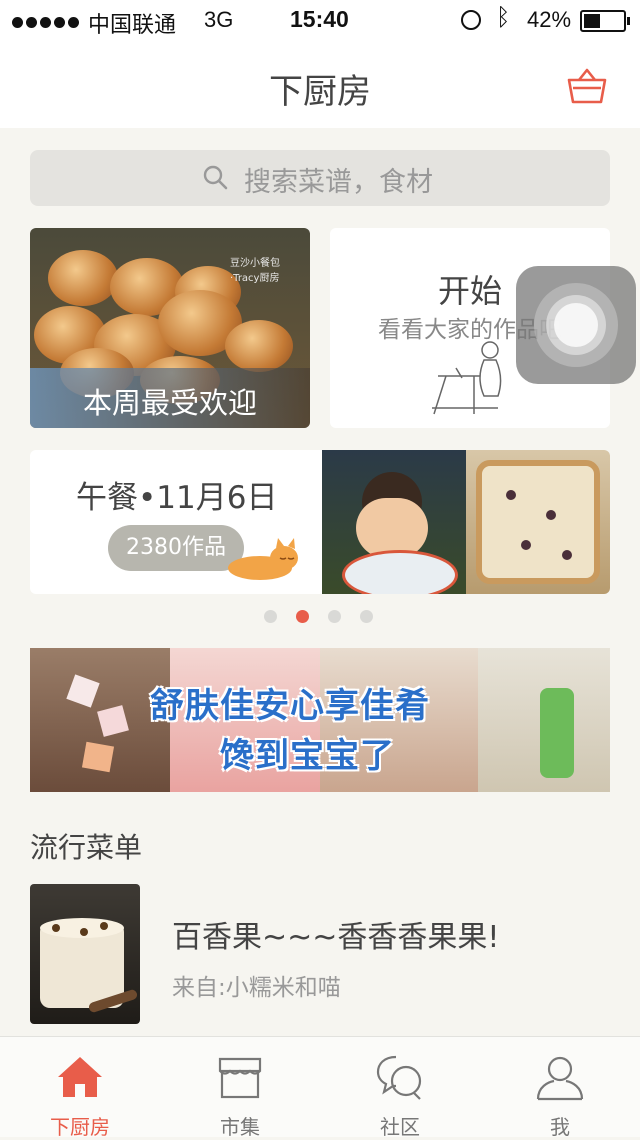  I want to click on sleeping-cat-icon, so click(263, 559).